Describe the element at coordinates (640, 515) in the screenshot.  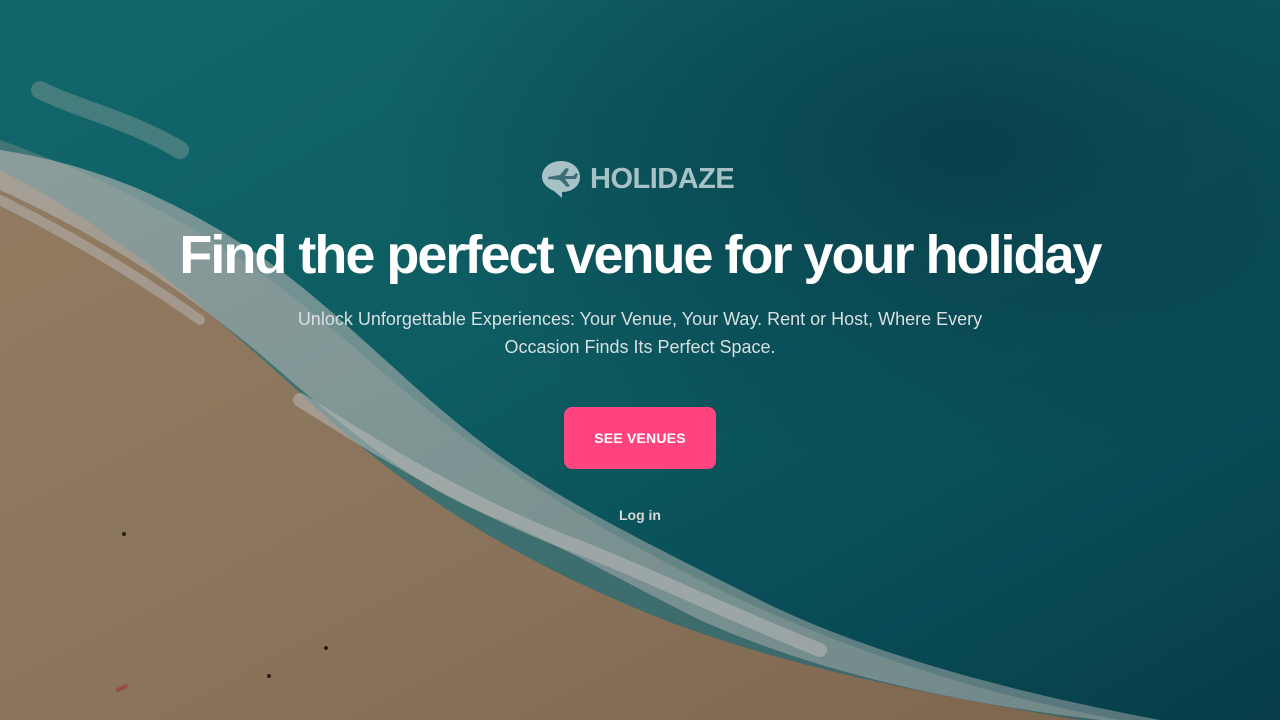
I see `login-link: Log in` at that location.